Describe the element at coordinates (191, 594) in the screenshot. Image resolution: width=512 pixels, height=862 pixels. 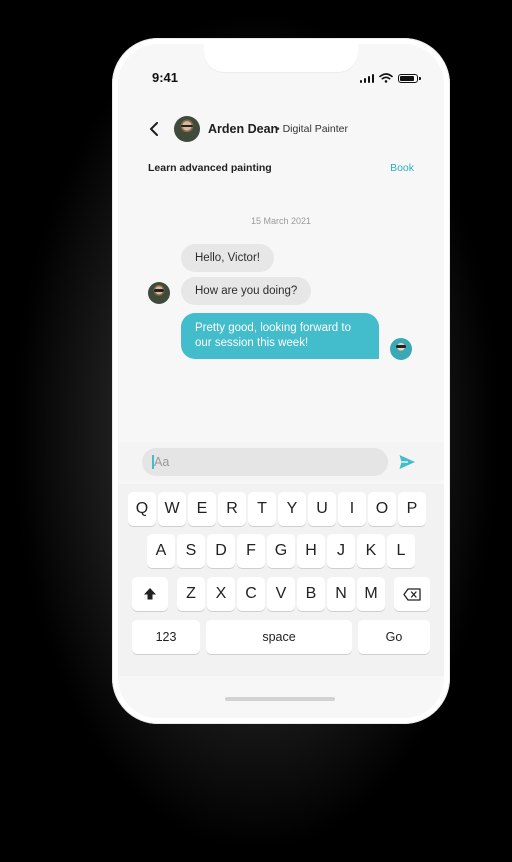
I see `key-z: Z` at that location.